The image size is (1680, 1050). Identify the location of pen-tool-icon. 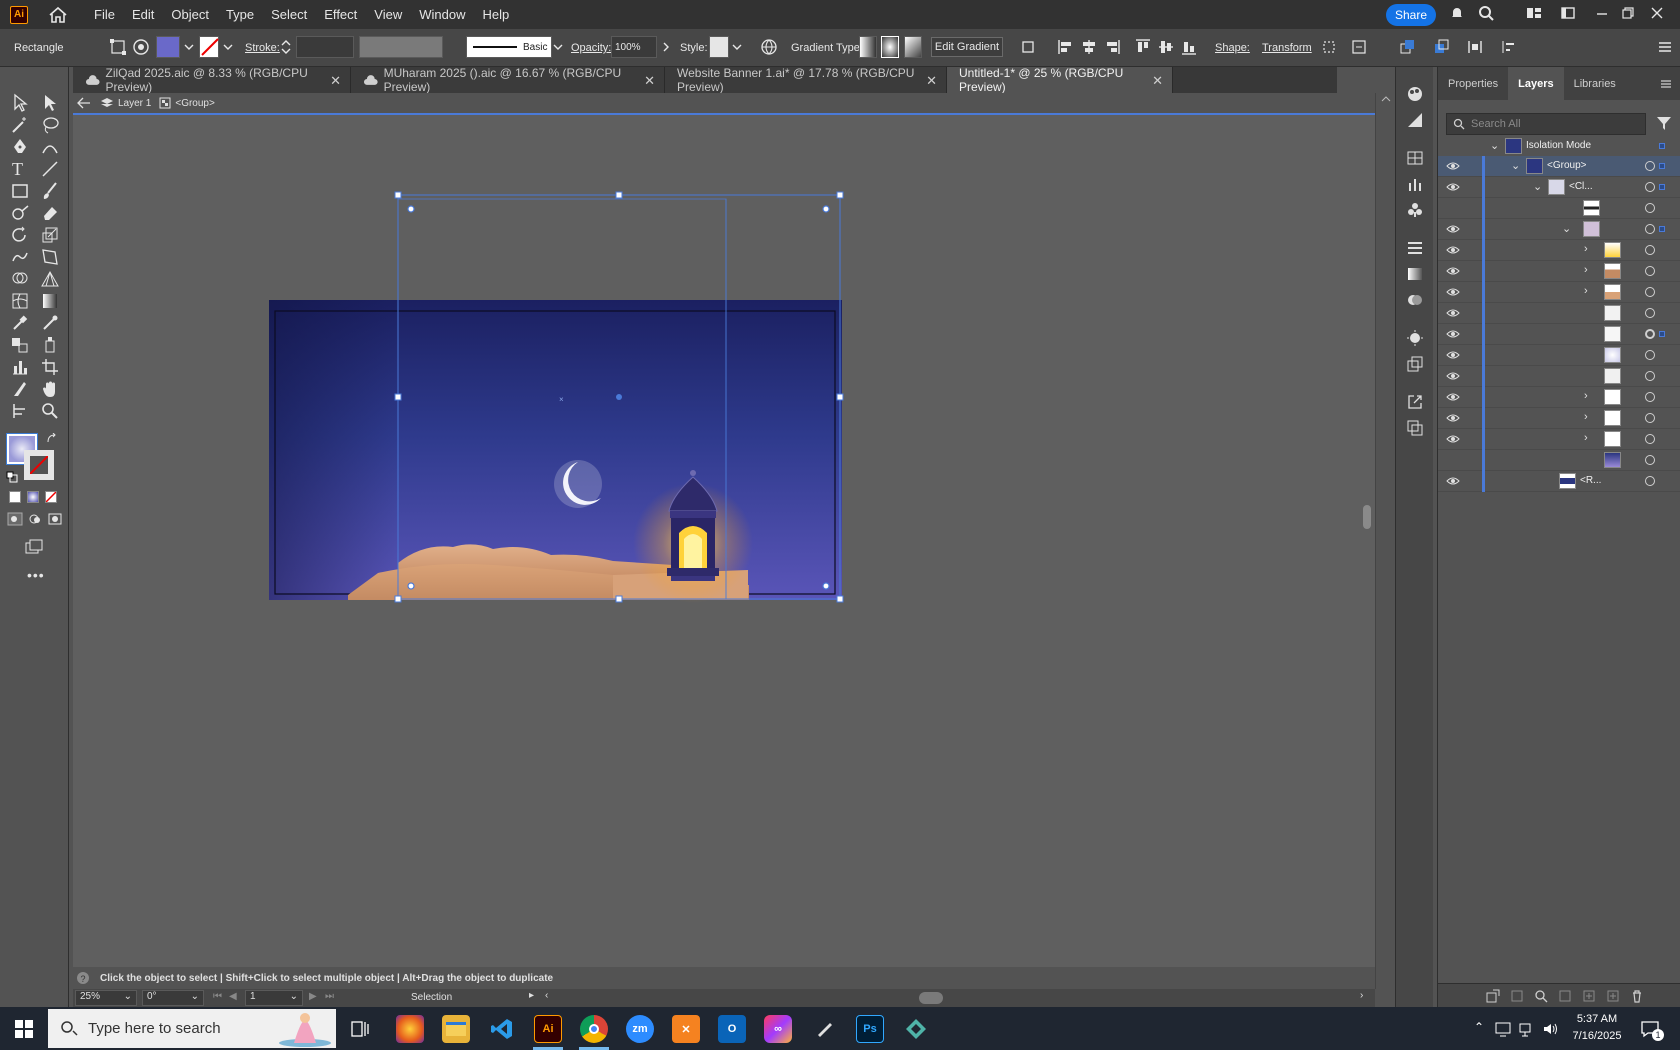
(20, 147).